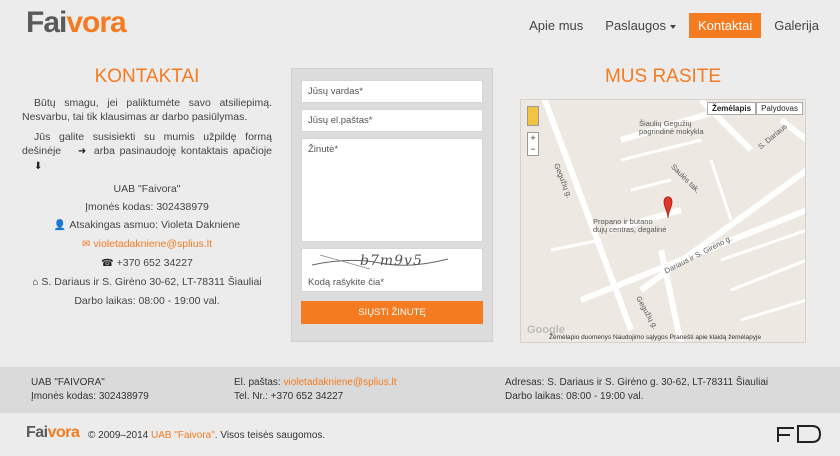 The height and width of the screenshot is (456, 840). I want to click on site-logo: Faivora, so click(76, 23).